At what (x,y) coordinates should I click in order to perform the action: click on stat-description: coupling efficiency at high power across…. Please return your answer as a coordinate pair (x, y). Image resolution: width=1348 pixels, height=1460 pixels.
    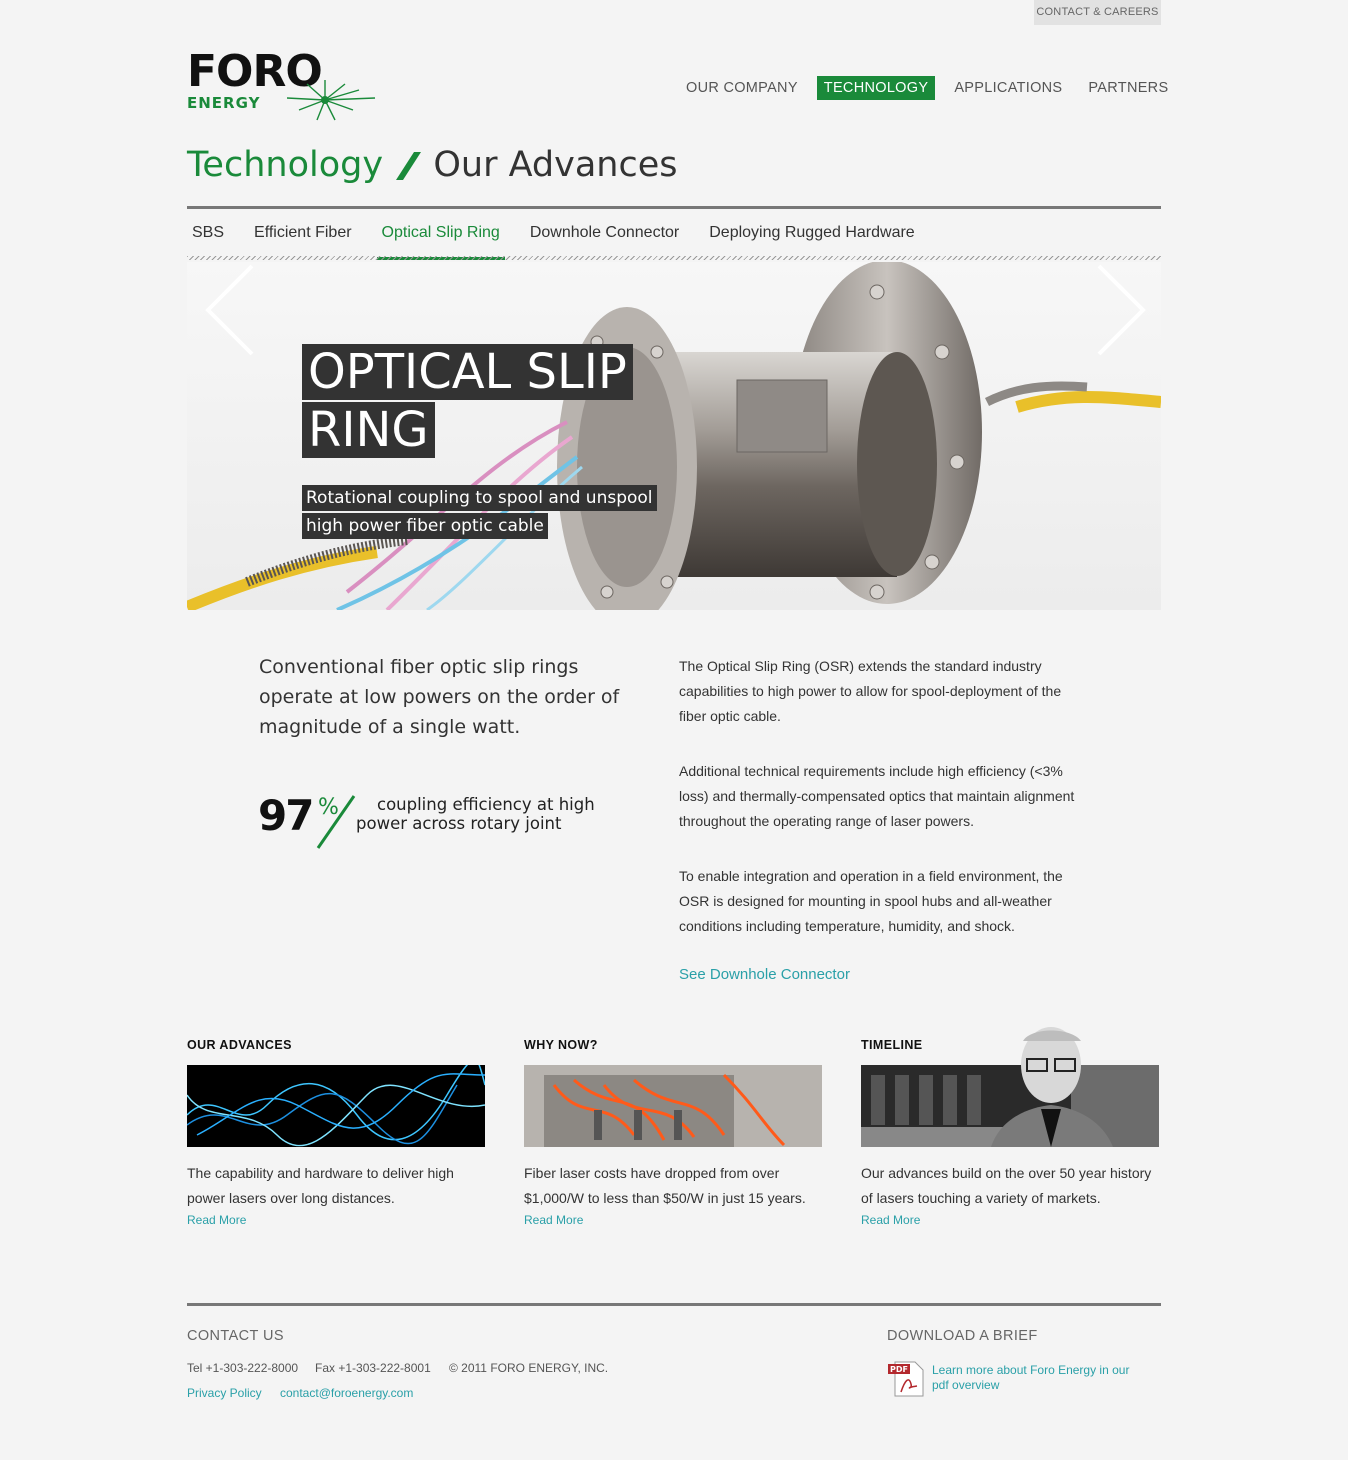
    Looking at the image, I should click on (491, 814).